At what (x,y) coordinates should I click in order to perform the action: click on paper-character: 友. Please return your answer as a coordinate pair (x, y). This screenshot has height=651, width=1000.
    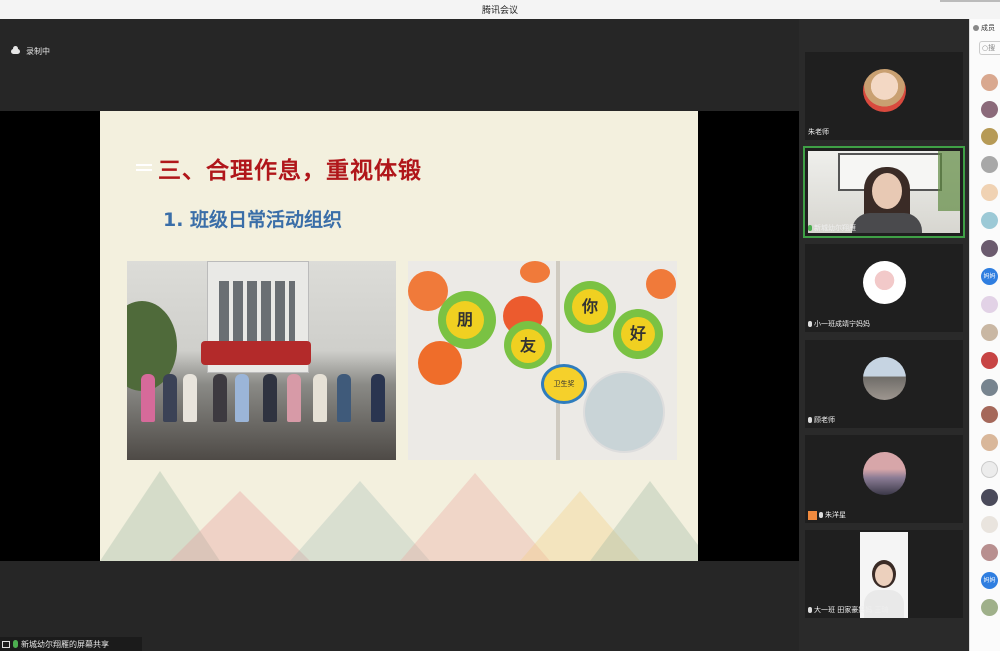
    Looking at the image, I should click on (528, 346).